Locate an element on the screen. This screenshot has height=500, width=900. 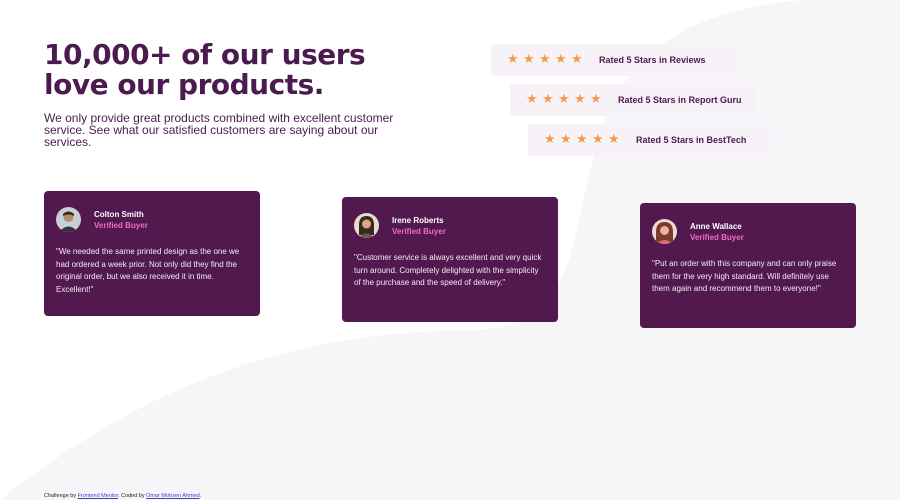
rating-label: Rated 5 Stars in Reviews is located at coordinates (652, 60).